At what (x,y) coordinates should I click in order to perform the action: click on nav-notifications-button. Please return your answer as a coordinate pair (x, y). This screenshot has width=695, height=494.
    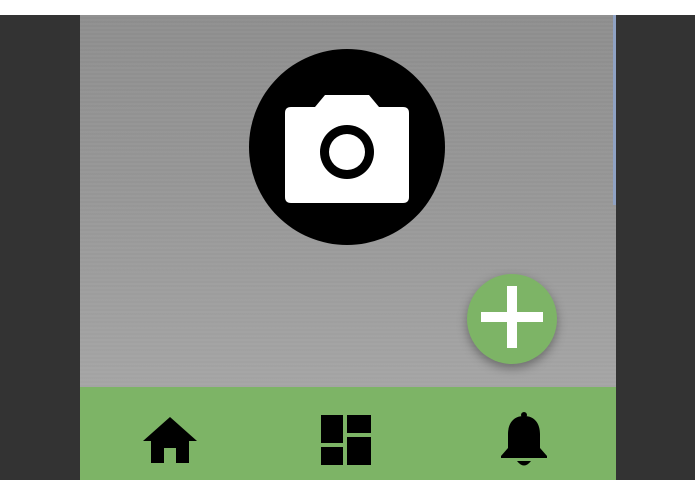
    Looking at the image, I should click on (524, 433).